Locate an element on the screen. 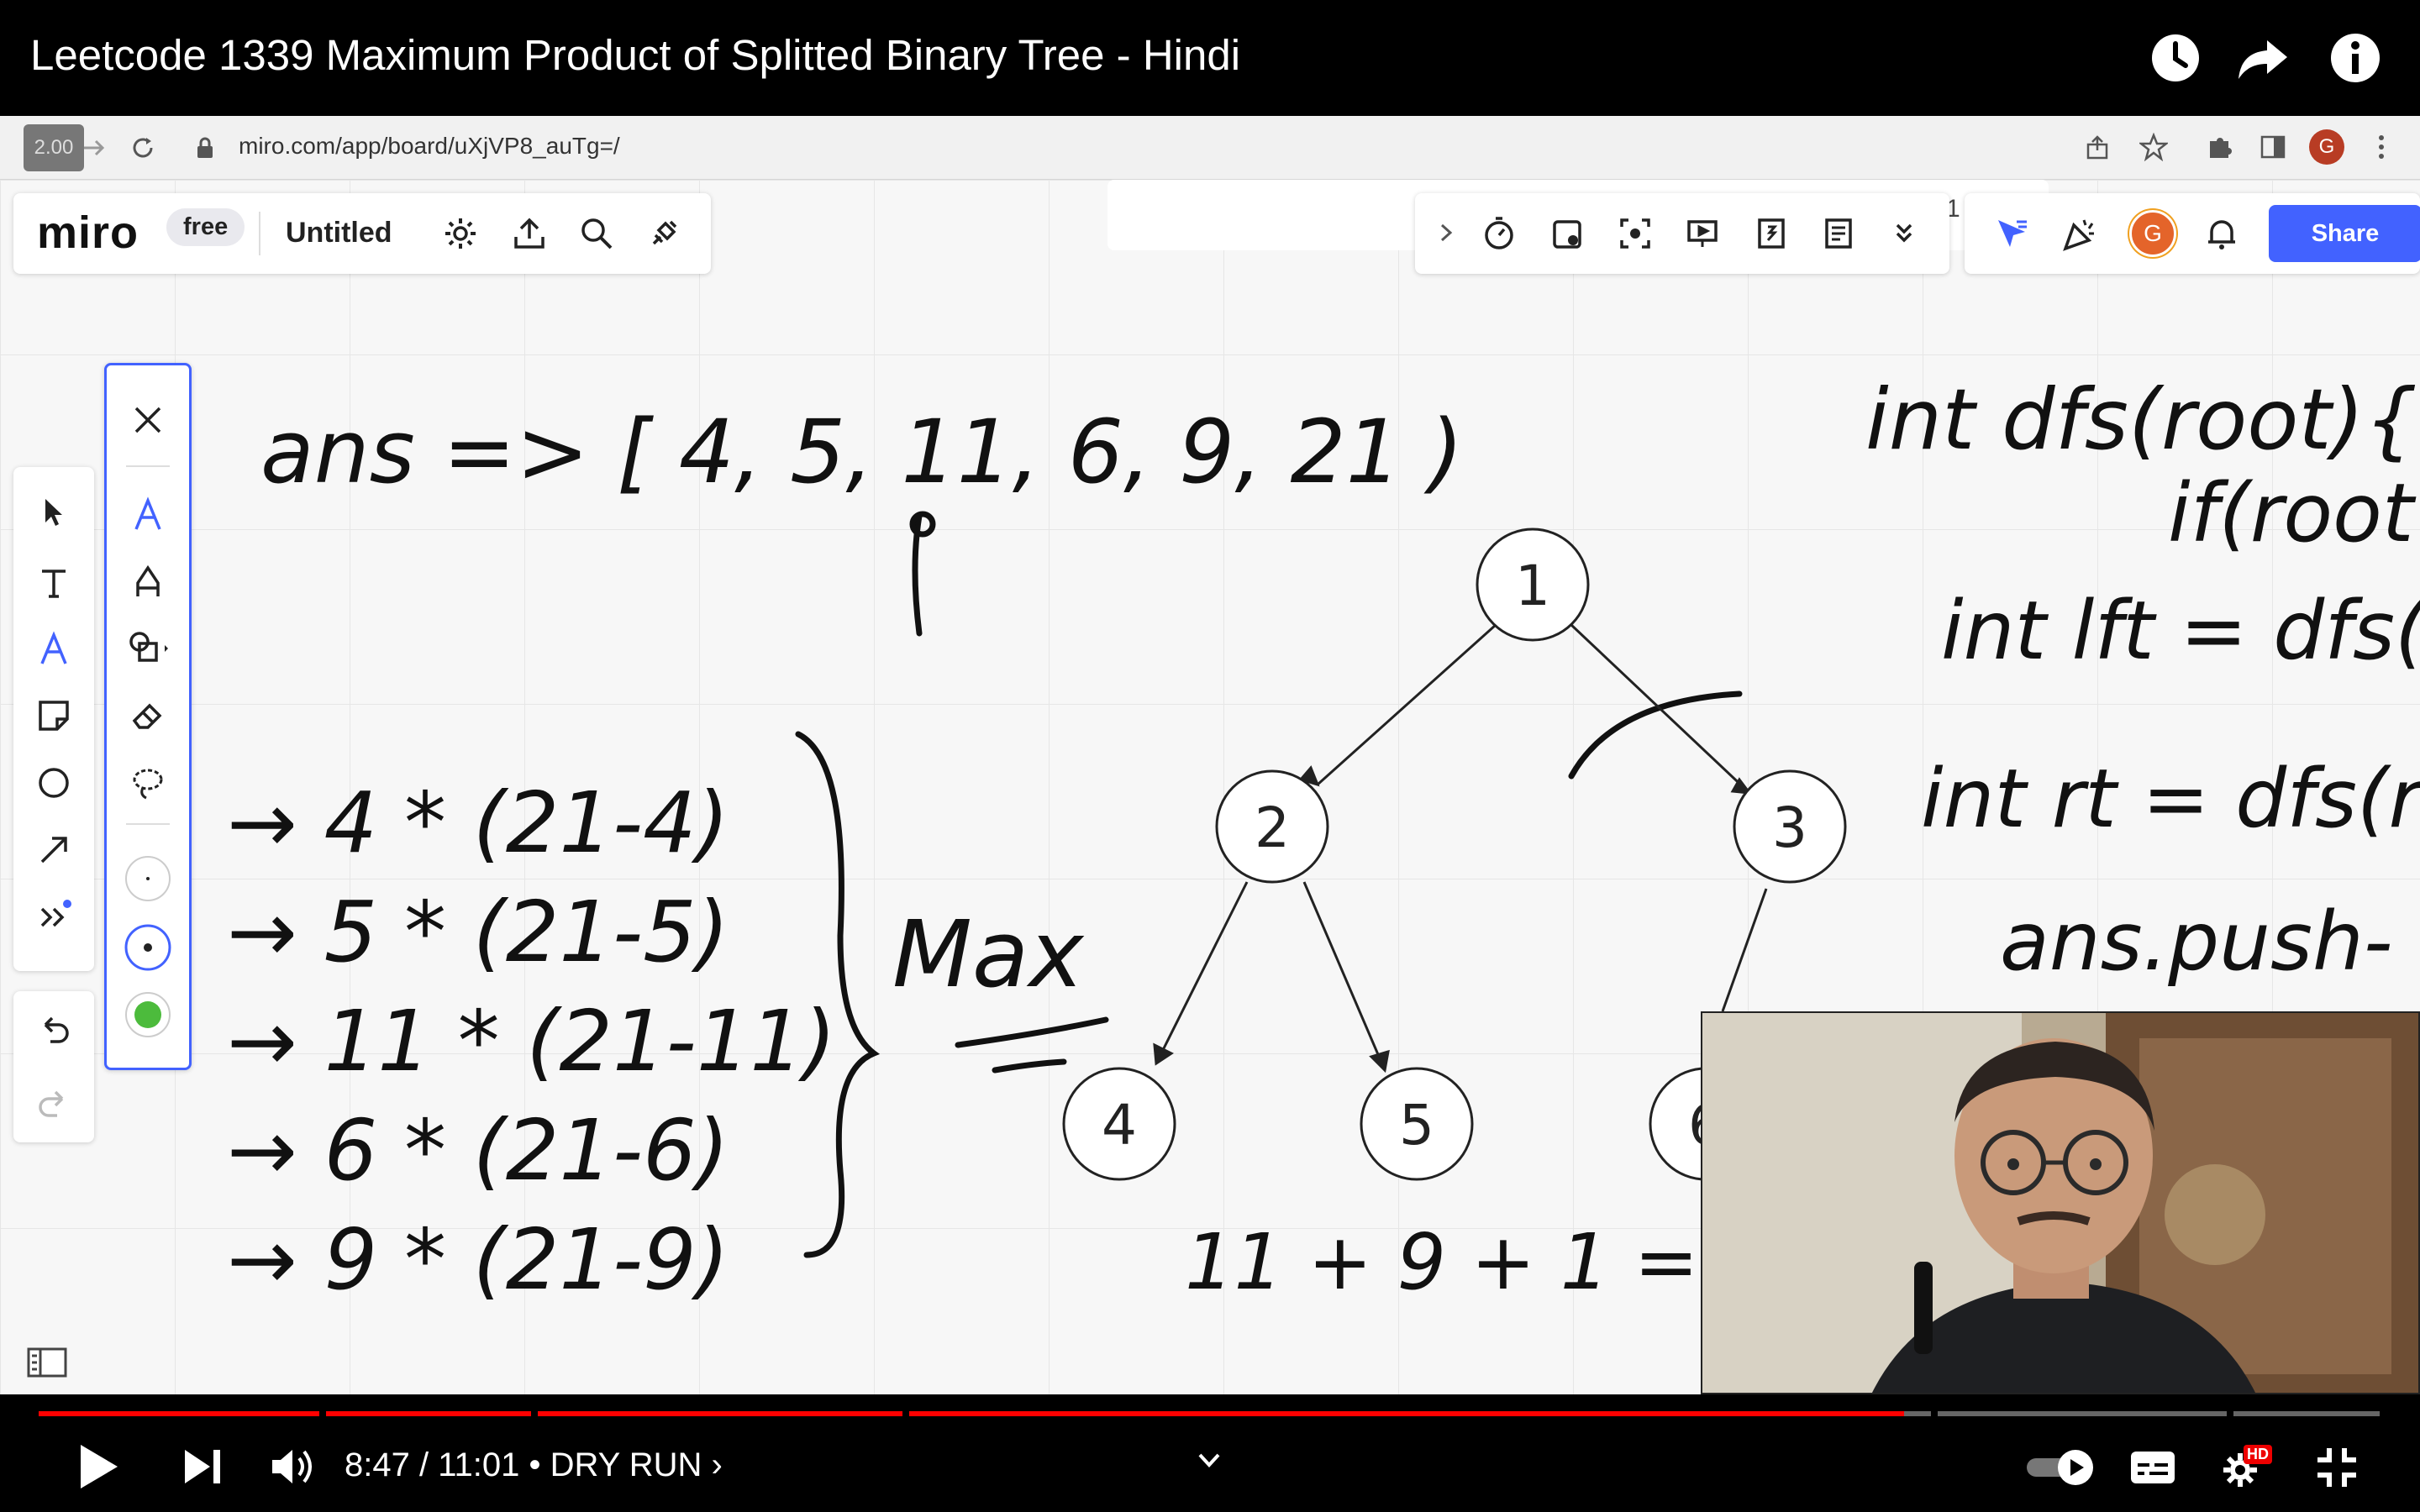 This screenshot has height=1512, width=2420. share-icon is located at coordinates (2263, 58).